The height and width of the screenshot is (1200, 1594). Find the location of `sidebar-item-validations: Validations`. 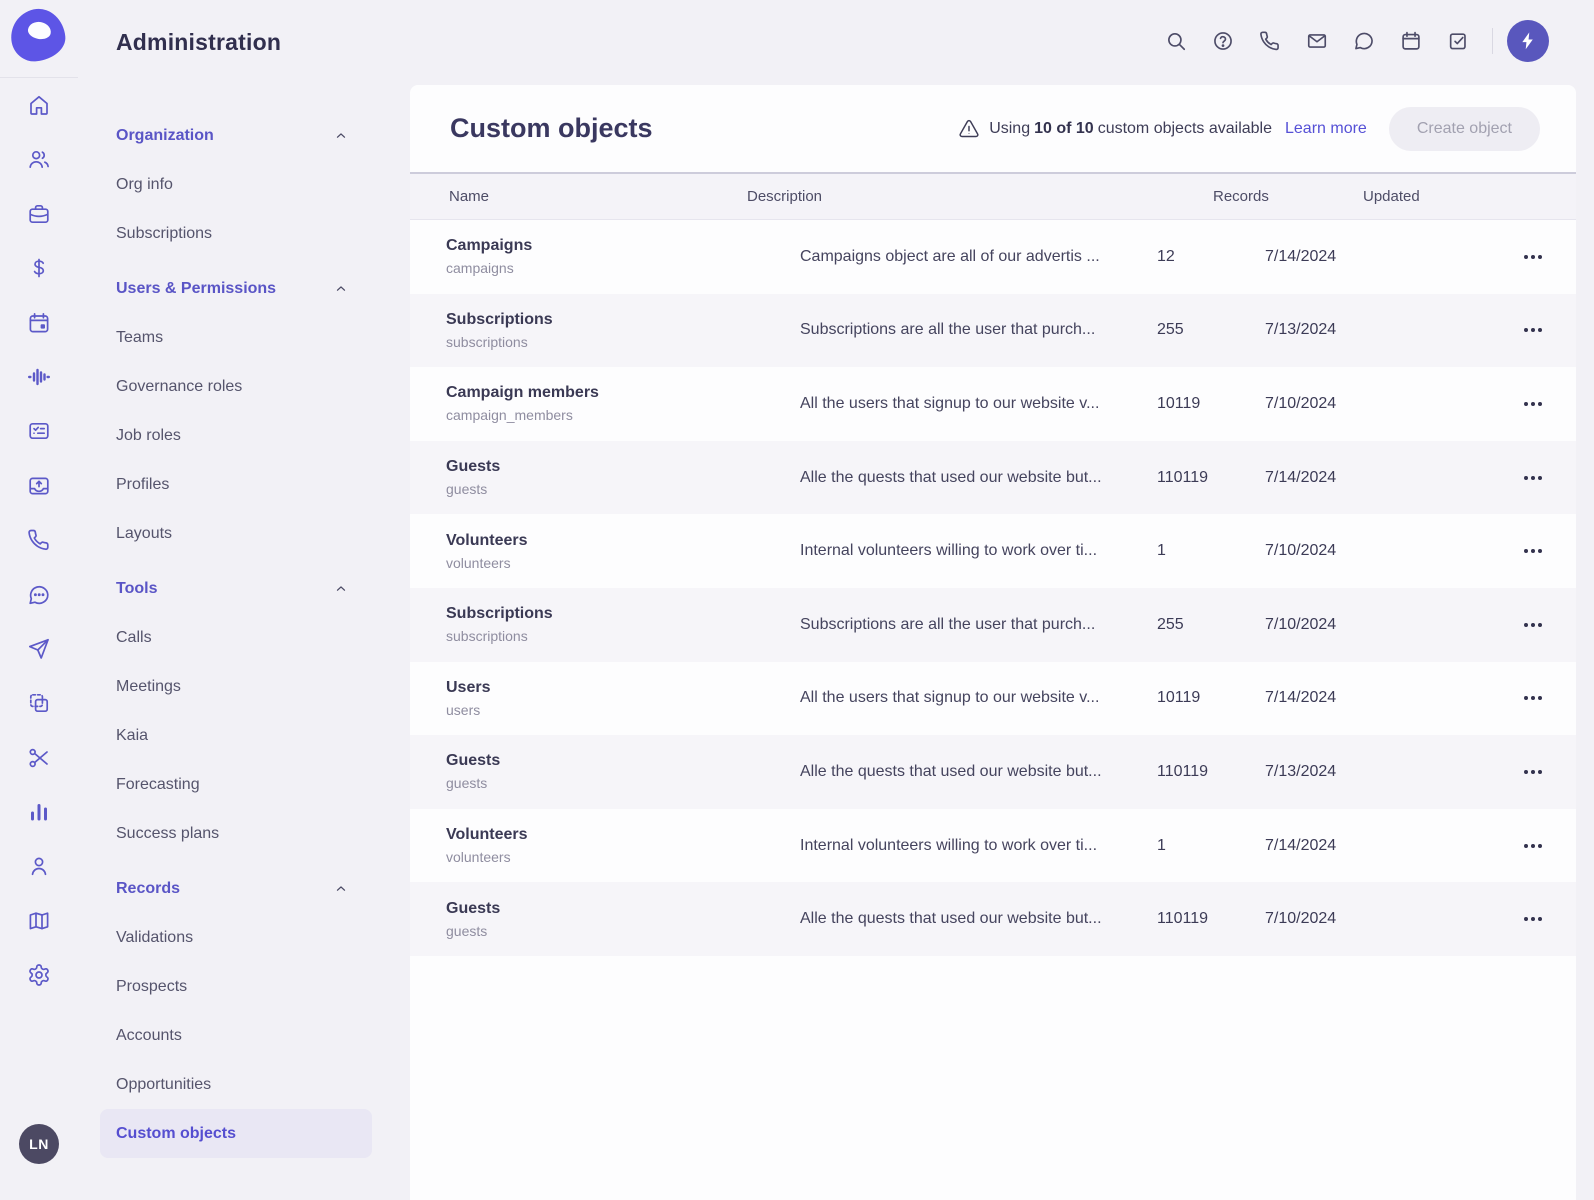

sidebar-item-validations: Validations is located at coordinates (236, 937).